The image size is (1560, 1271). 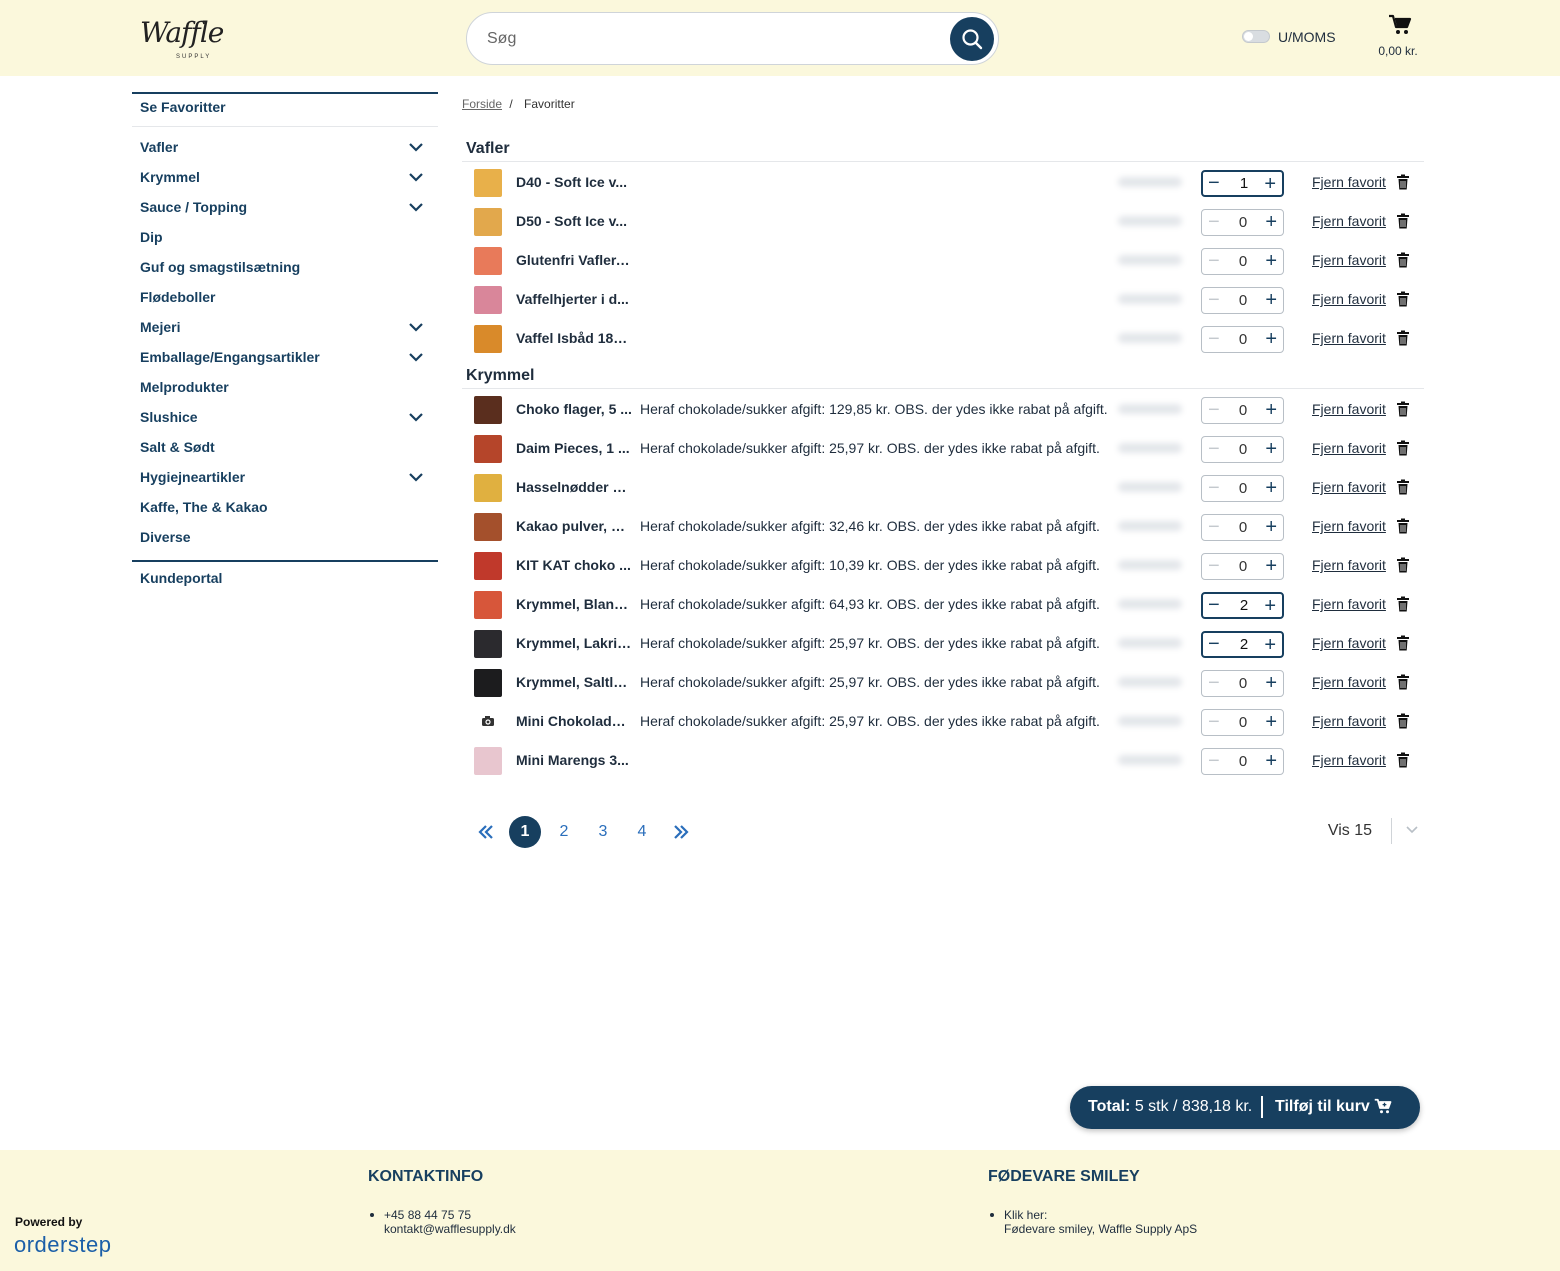 What do you see at coordinates (482, 104) in the screenshot?
I see `breadcrumb-home: Forside` at bounding box center [482, 104].